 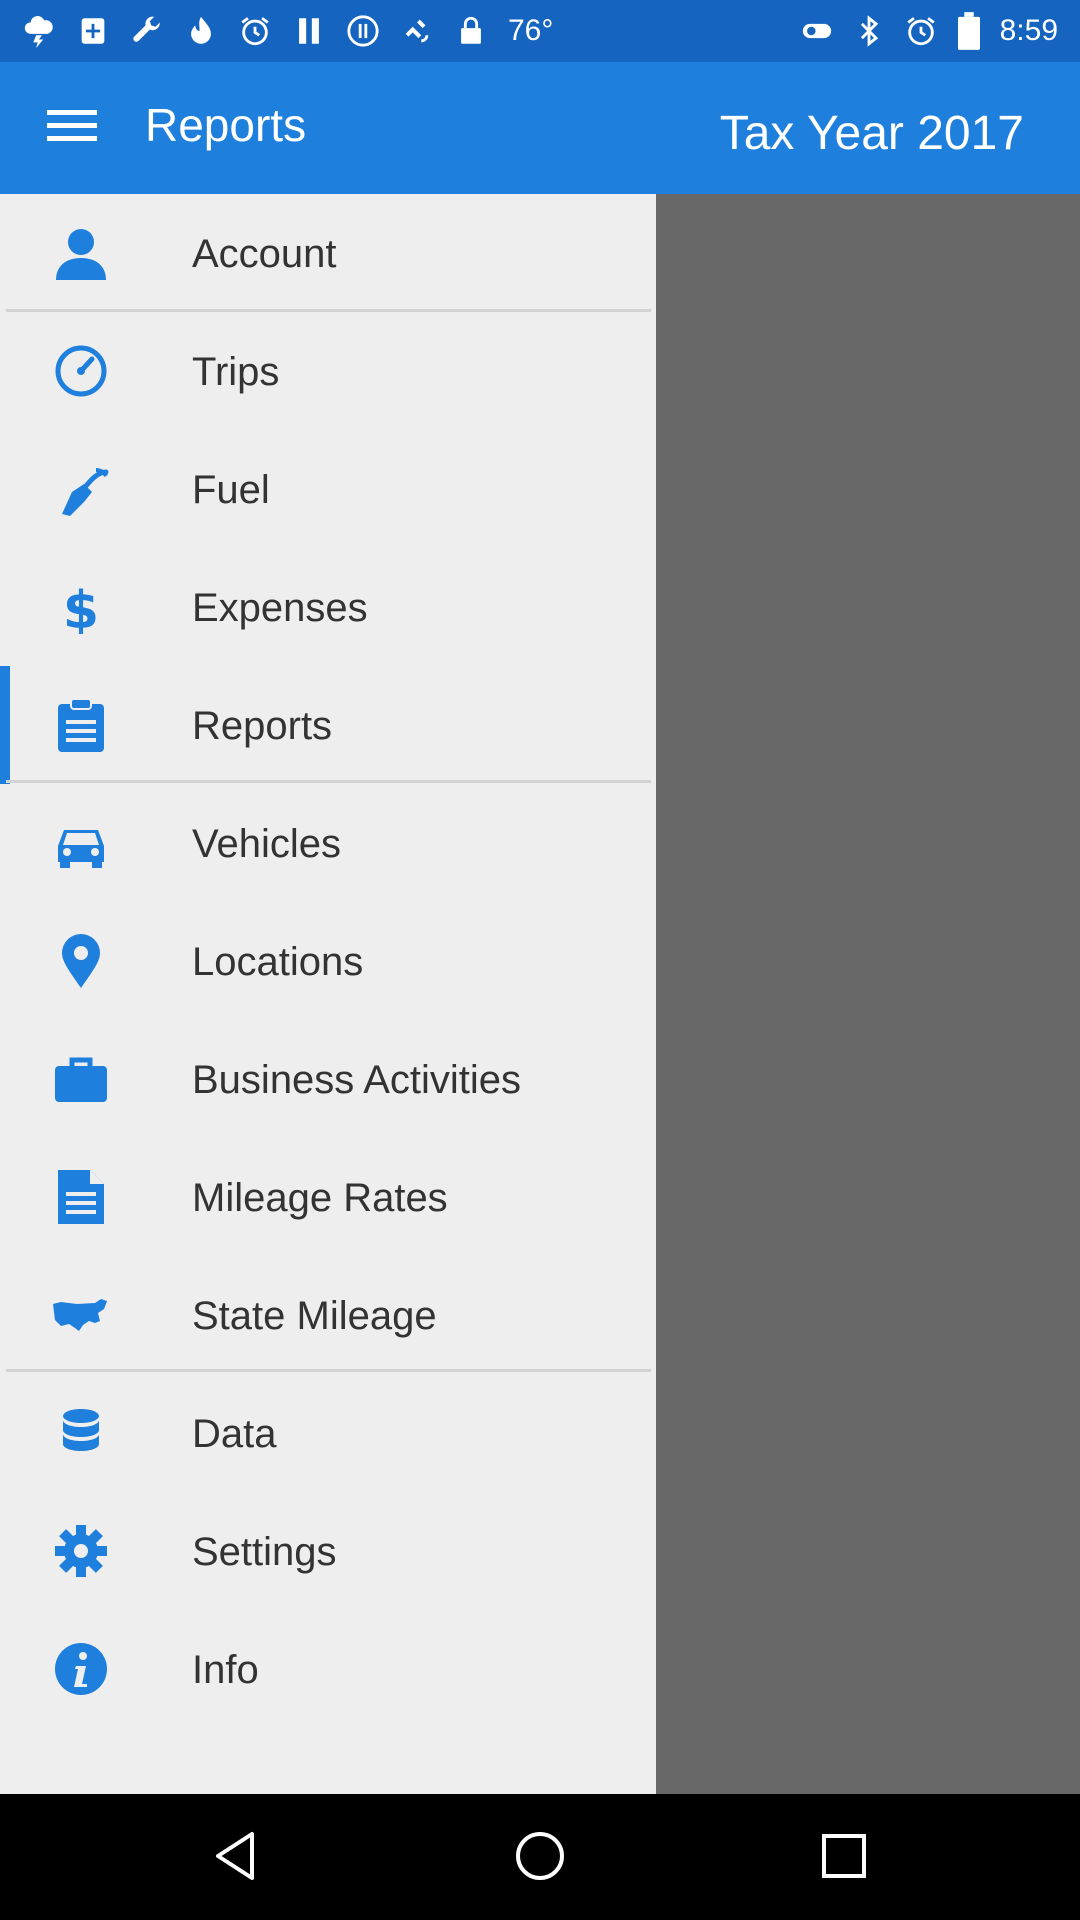 What do you see at coordinates (81, 843) in the screenshot?
I see `car-icon` at bounding box center [81, 843].